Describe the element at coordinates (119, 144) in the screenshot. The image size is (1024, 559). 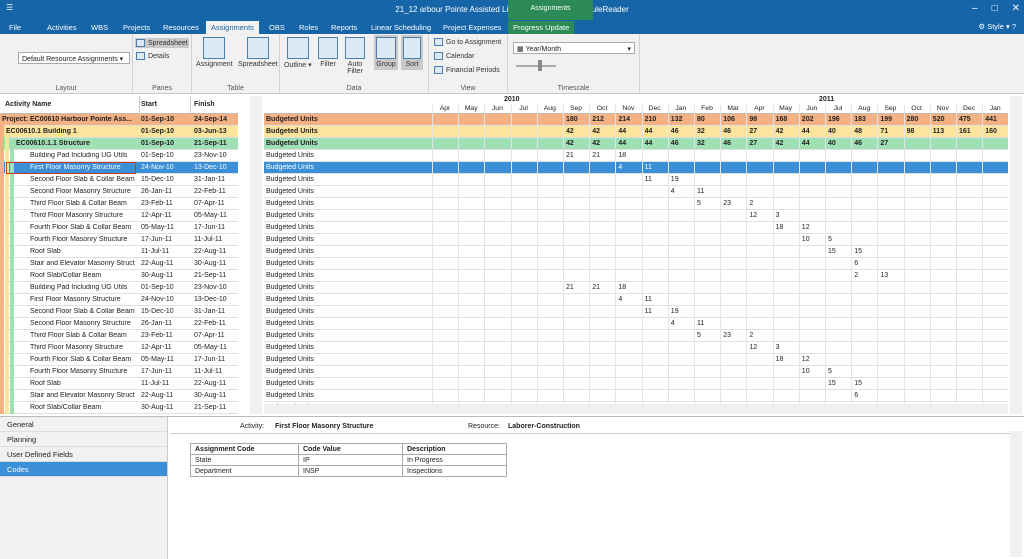
I see `activity-row: EC00610.1.1 Structure 01-Sep-10 21-Sep-11` at that location.